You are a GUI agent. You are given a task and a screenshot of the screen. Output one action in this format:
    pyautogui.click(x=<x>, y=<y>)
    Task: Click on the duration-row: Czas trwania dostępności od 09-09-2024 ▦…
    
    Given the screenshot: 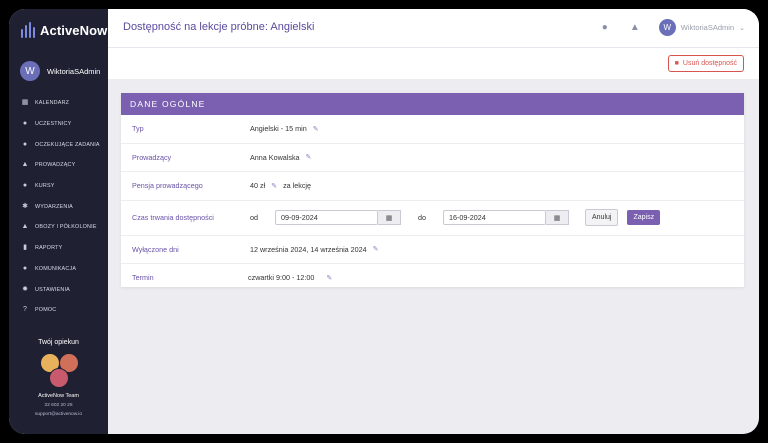 What is the action you would take?
    pyautogui.click(x=432, y=218)
    